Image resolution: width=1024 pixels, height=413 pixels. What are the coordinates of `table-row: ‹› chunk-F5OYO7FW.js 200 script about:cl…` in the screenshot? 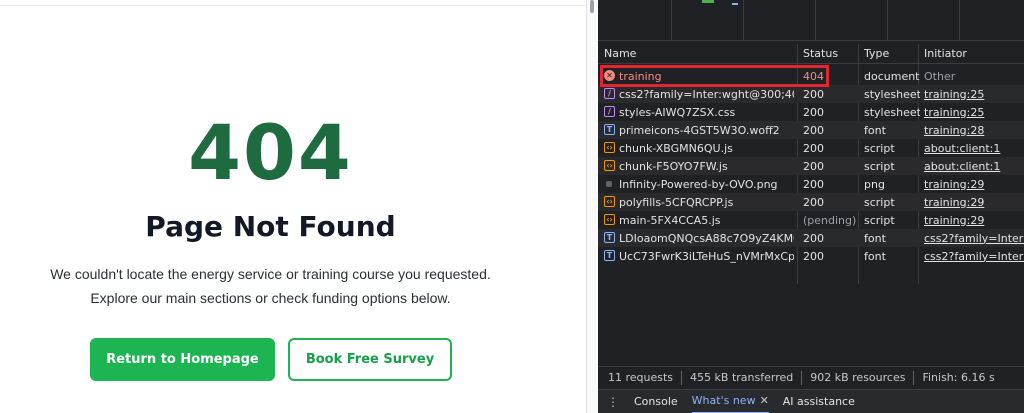 It's located at (811, 166).